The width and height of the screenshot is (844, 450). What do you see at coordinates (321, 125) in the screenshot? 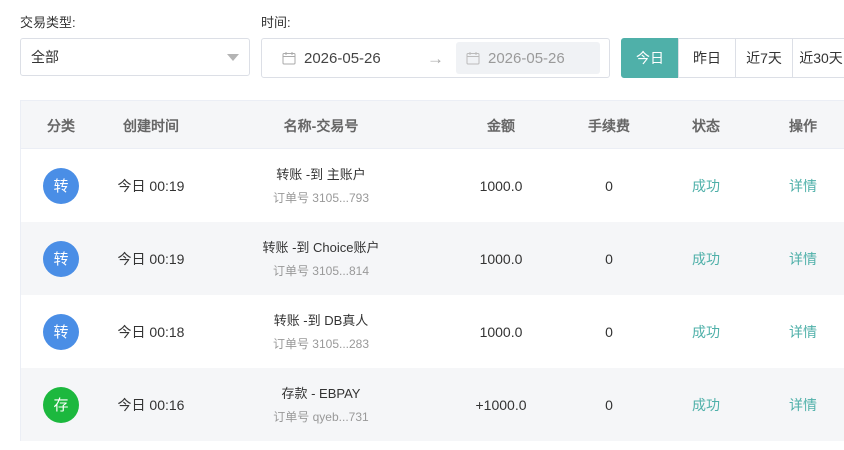
I see `header-name-transaction-id: 名称-交易号` at bounding box center [321, 125].